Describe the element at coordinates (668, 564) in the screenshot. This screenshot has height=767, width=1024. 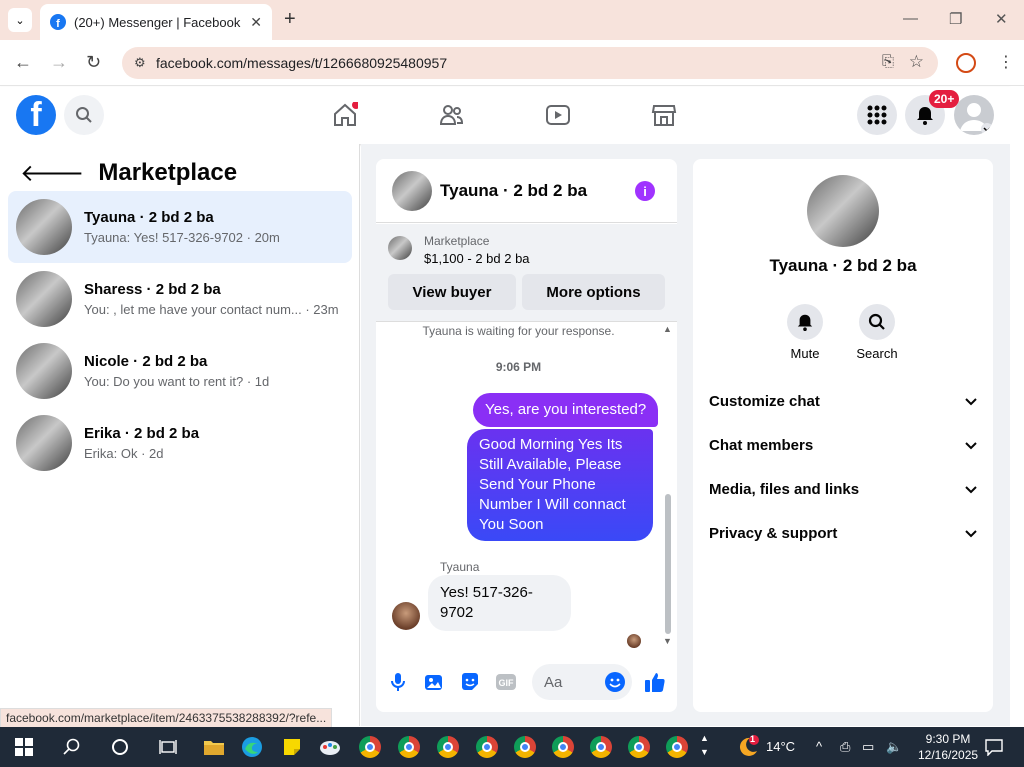
I see `scrollbar-thumb` at that location.